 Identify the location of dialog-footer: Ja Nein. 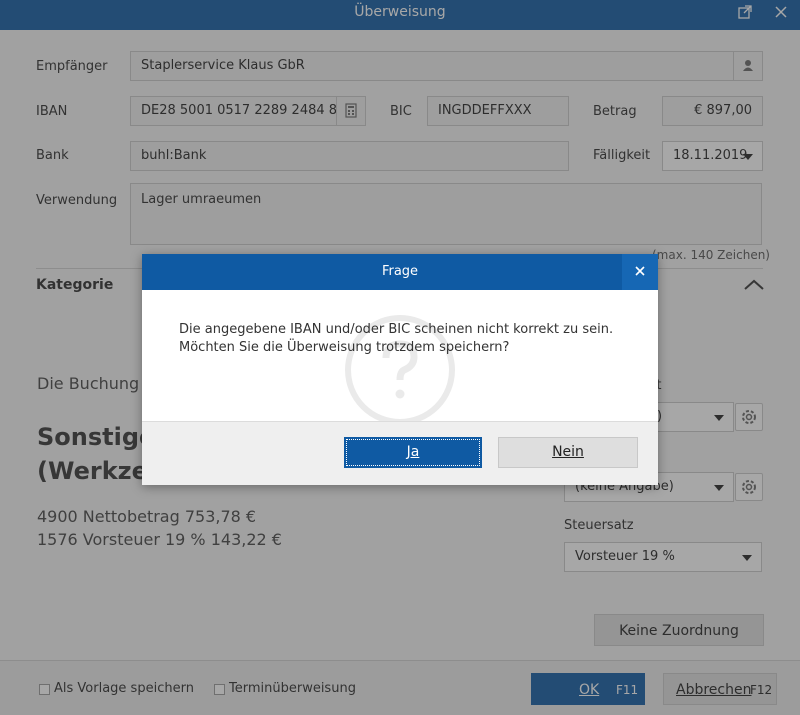
(400, 453).